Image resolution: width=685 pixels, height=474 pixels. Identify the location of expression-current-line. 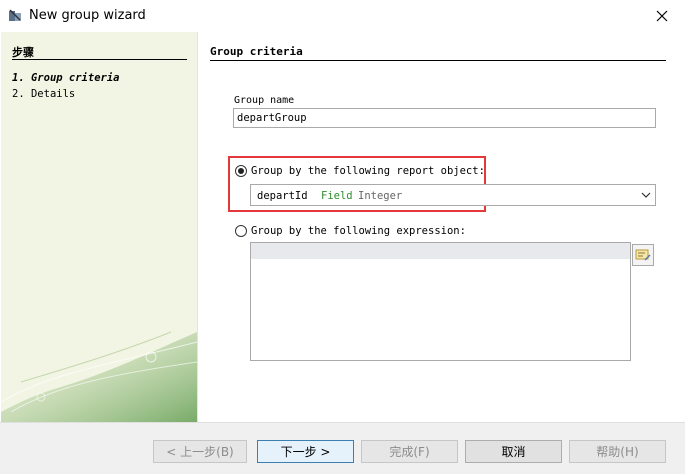
(440, 251).